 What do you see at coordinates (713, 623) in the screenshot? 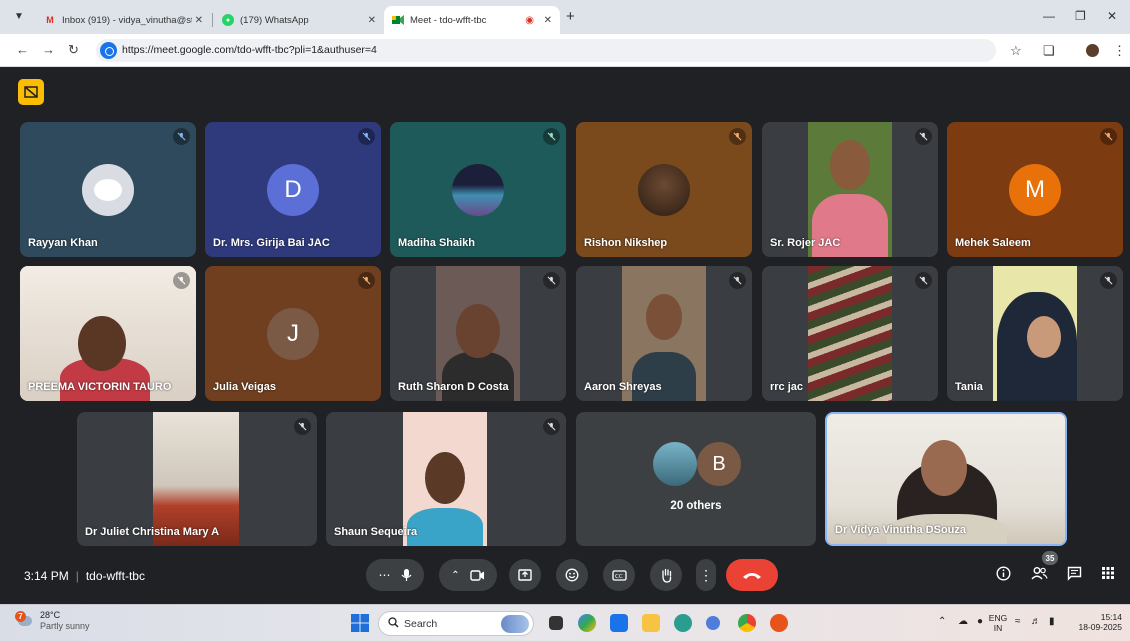
I see `app-icon` at bounding box center [713, 623].